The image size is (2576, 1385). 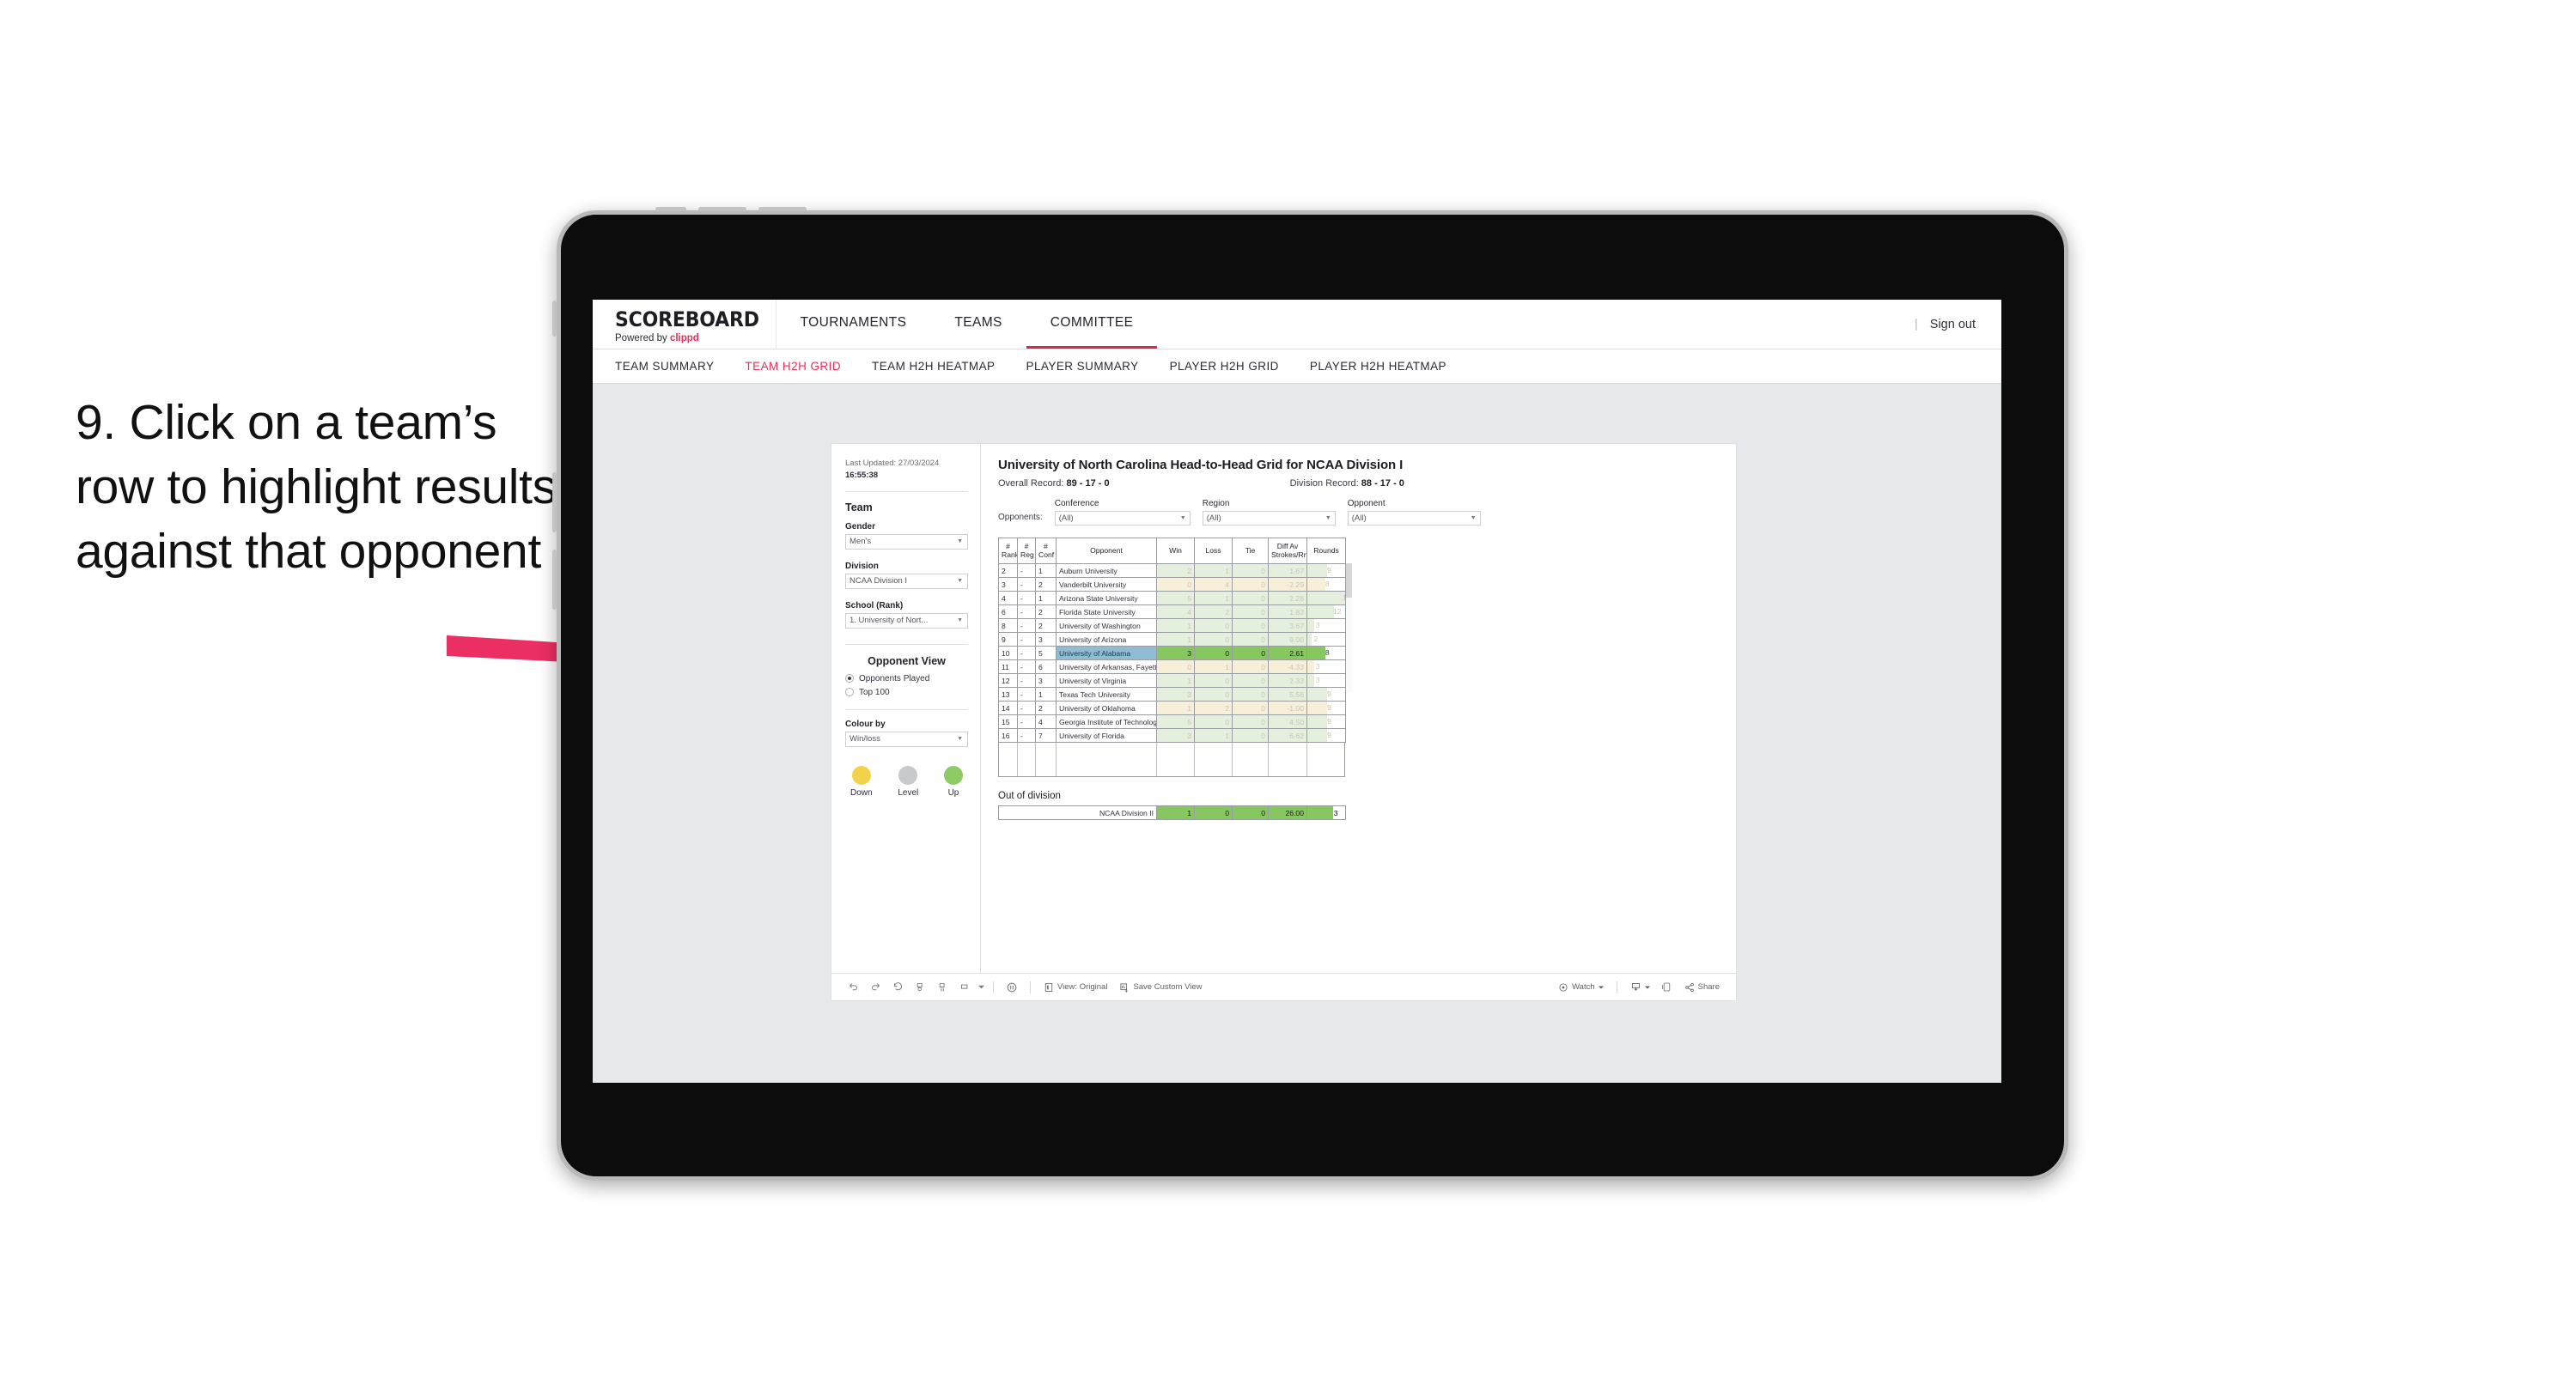 What do you see at coordinates (1172, 598) in the screenshot?
I see `table-row: 4-1Arizona State University5102.2817` at bounding box center [1172, 598].